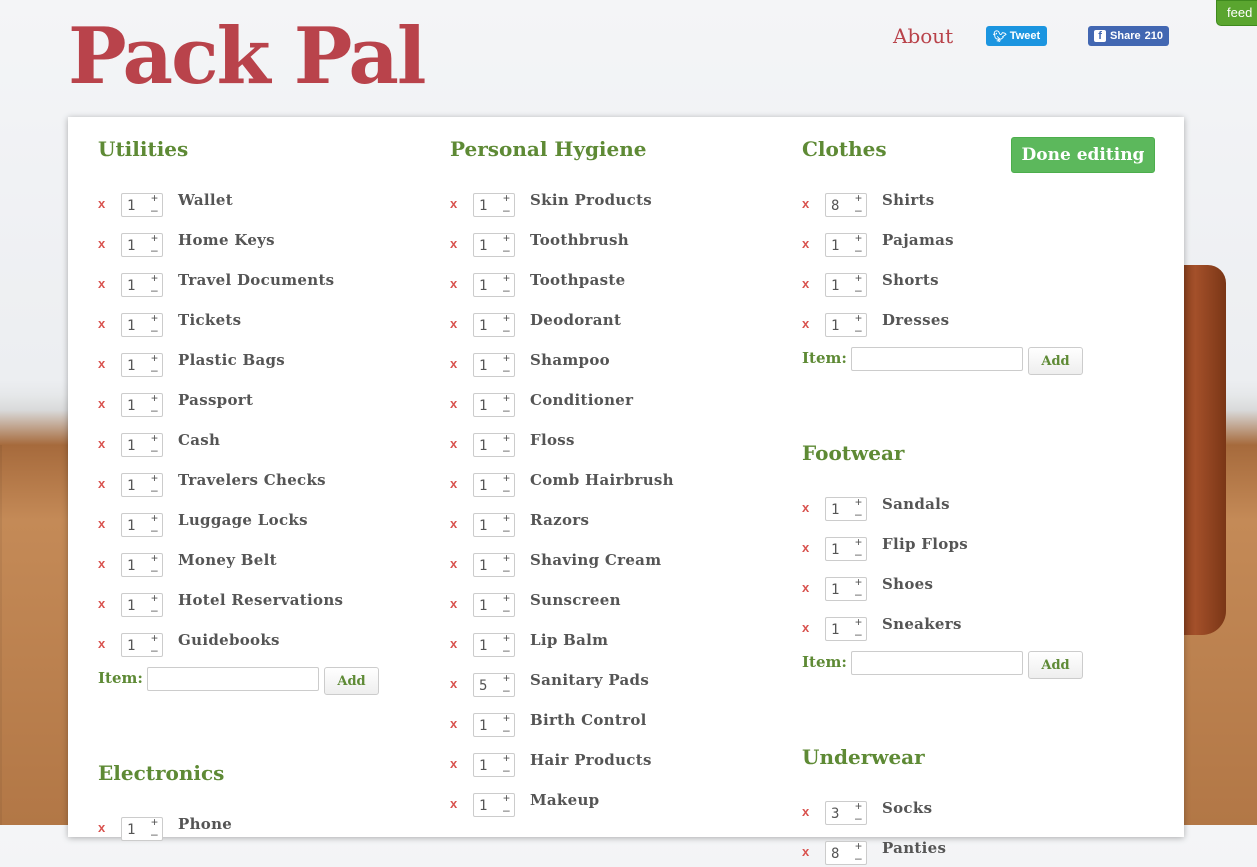 The image size is (1257, 867). What do you see at coordinates (494, 684) in the screenshot?
I see `quantity-stepper: 5 + –` at bounding box center [494, 684].